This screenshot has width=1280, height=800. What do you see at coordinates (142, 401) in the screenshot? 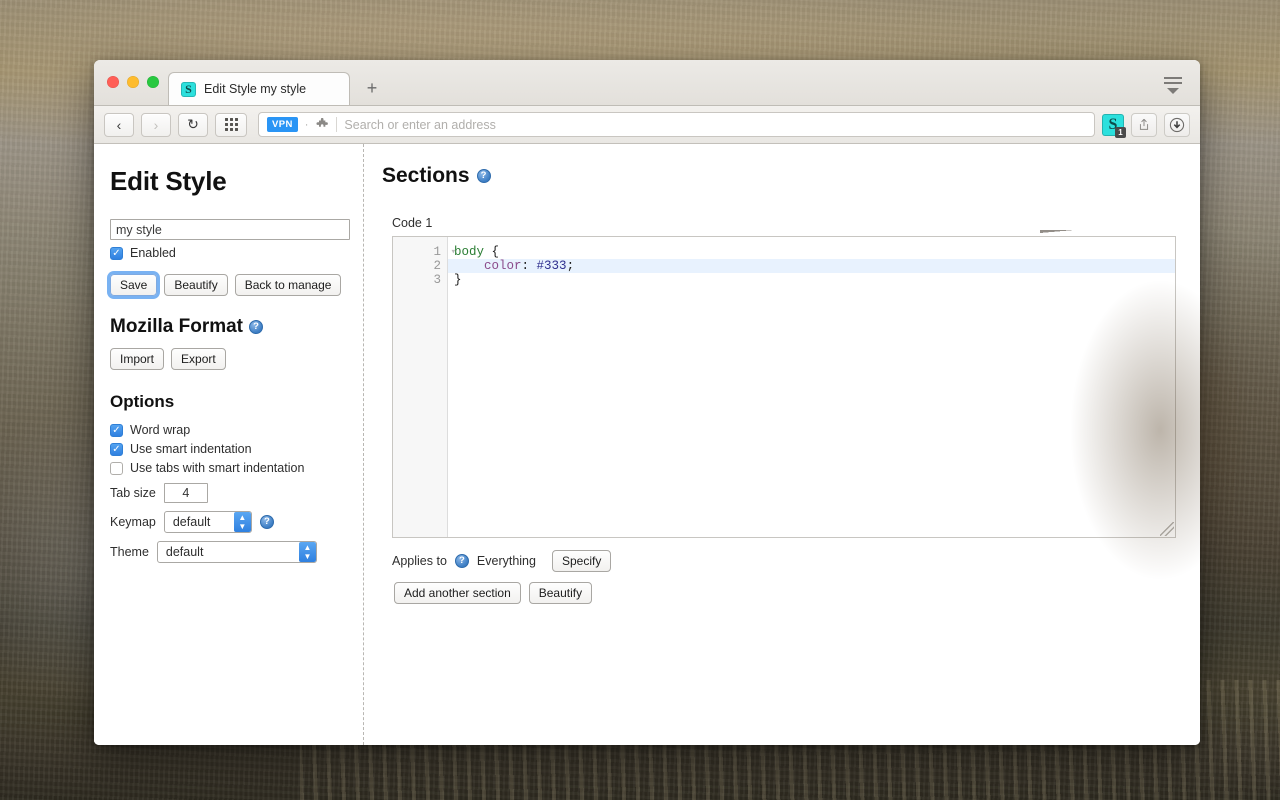
I see `options-heading: Options` at bounding box center [142, 401].